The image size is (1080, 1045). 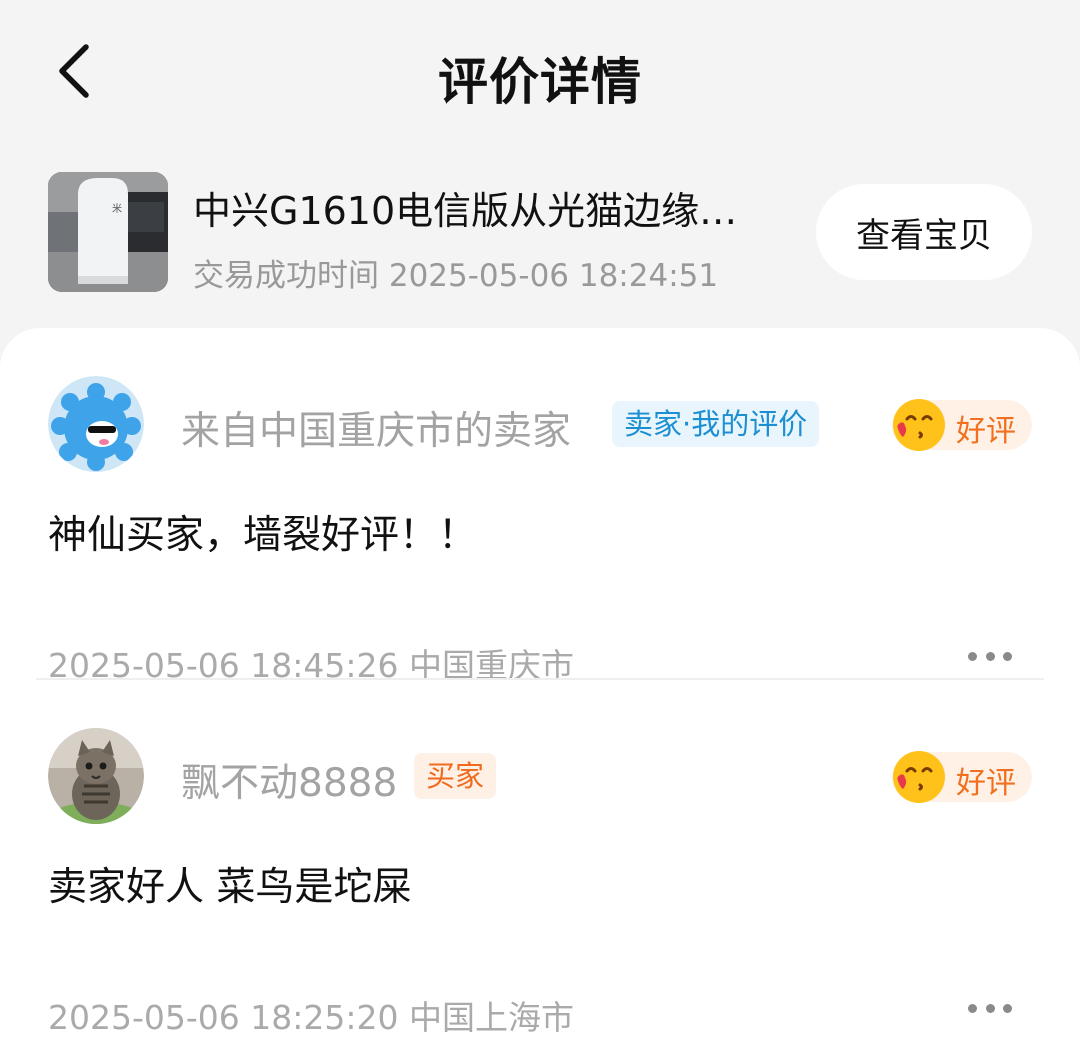 What do you see at coordinates (456, 276) in the screenshot?
I see `trade-time: 交易成功时间 2025-05-06 18:24:51` at bounding box center [456, 276].